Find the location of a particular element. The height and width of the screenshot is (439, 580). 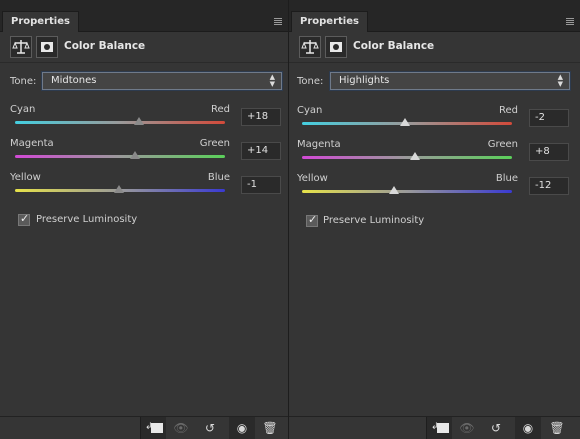

slider-yellow-blue: Yellow Blue -1 is located at coordinates (146, 187).